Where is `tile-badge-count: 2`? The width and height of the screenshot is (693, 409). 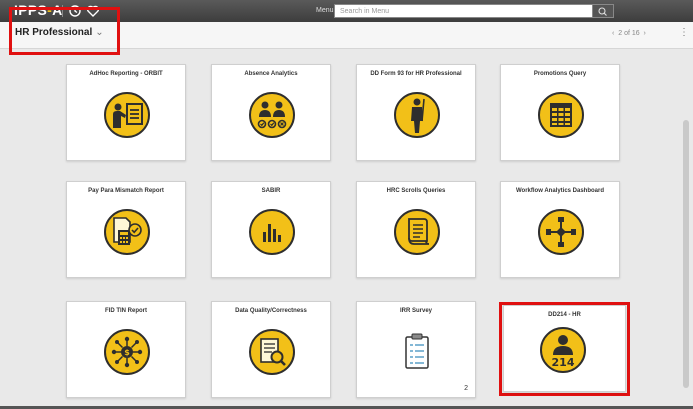 tile-badge-count: 2 is located at coordinates (466, 388).